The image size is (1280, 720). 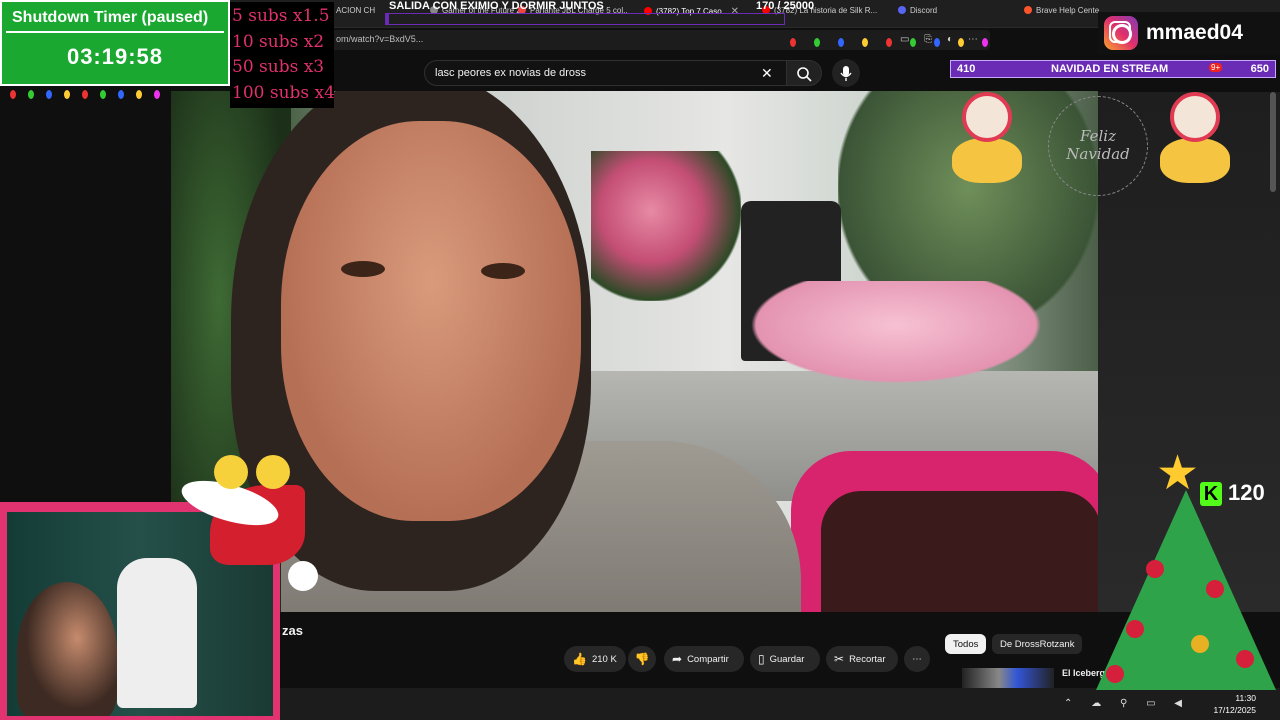 I want to click on clip-button: ✂ Recortar, so click(x=862, y=659).